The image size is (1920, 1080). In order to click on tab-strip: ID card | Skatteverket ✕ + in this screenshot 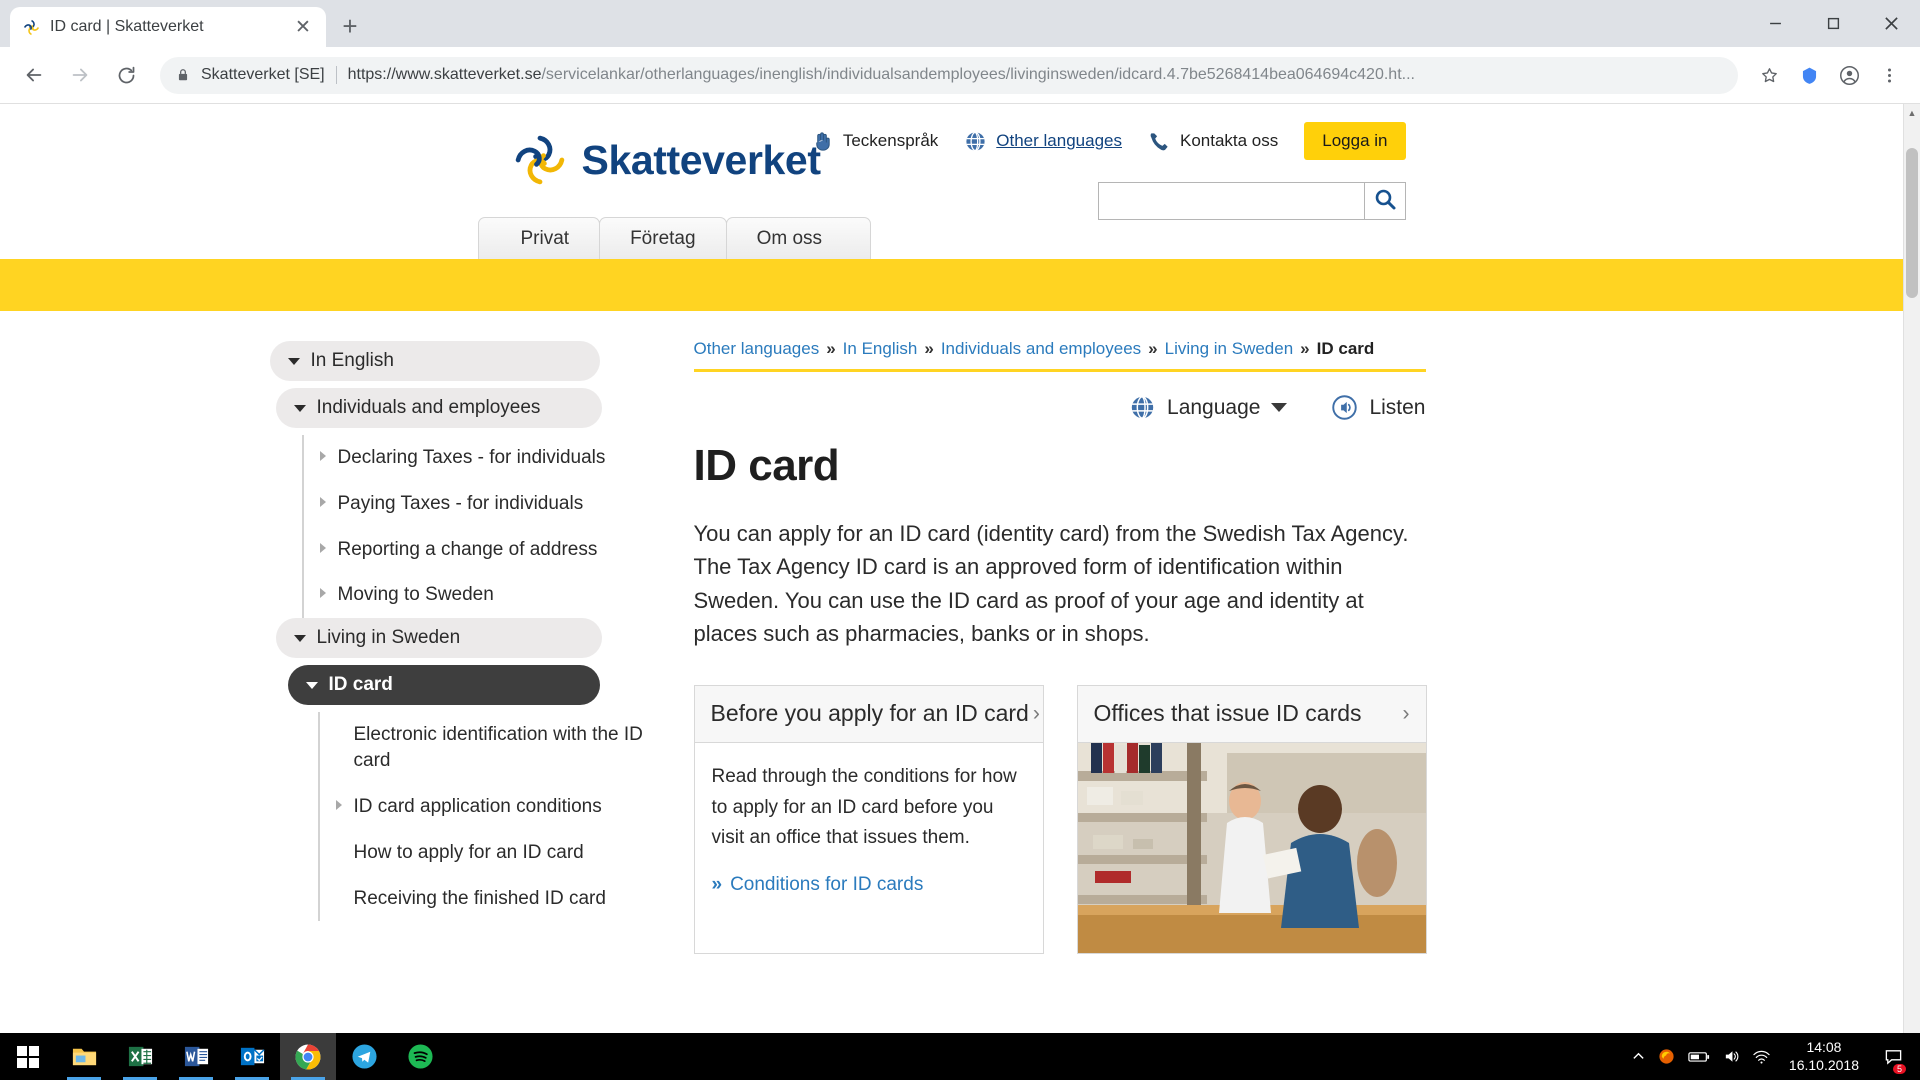, I will do `click(960, 23)`.